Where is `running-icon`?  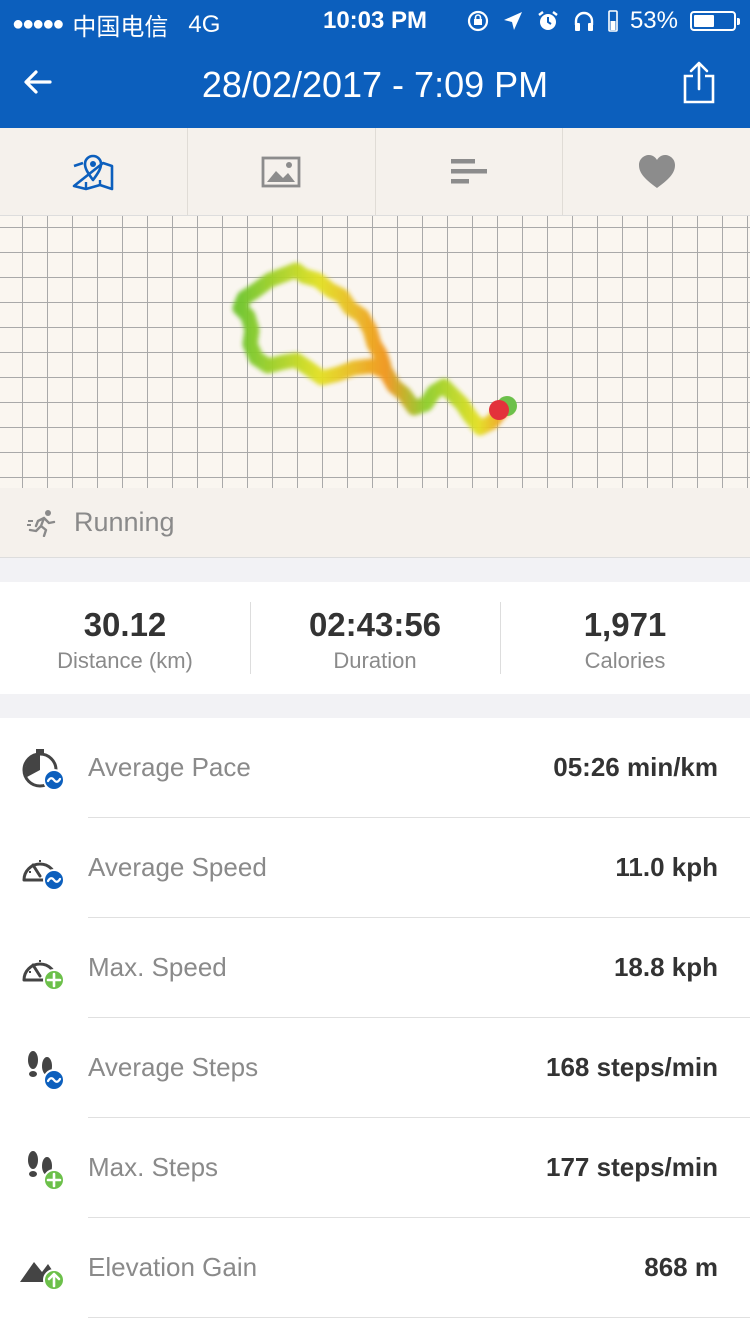 running-icon is located at coordinates (41, 523).